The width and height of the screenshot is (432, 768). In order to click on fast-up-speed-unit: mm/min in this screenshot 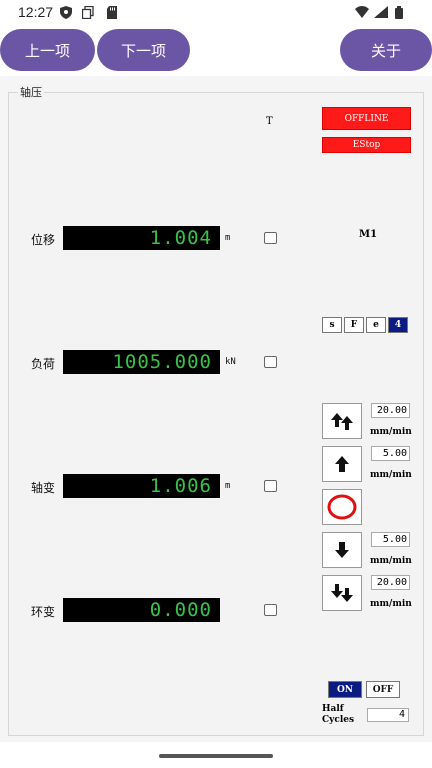, I will do `click(391, 432)`.